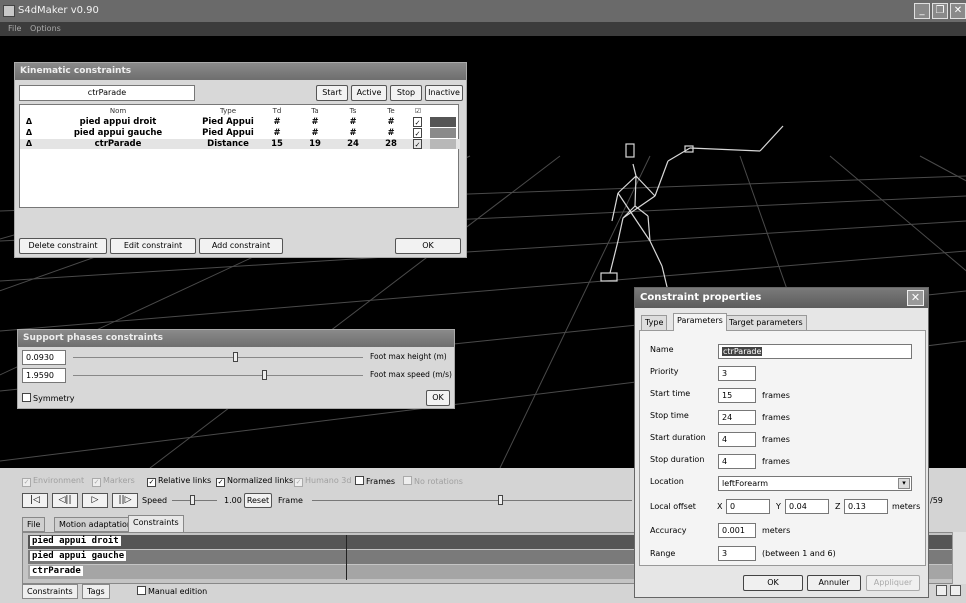 This screenshot has width=966, height=603. What do you see at coordinates (433, 481) in the screenshot?
I see `no-rotations-checkbox: No rotations` at bounding box center [433, 481].